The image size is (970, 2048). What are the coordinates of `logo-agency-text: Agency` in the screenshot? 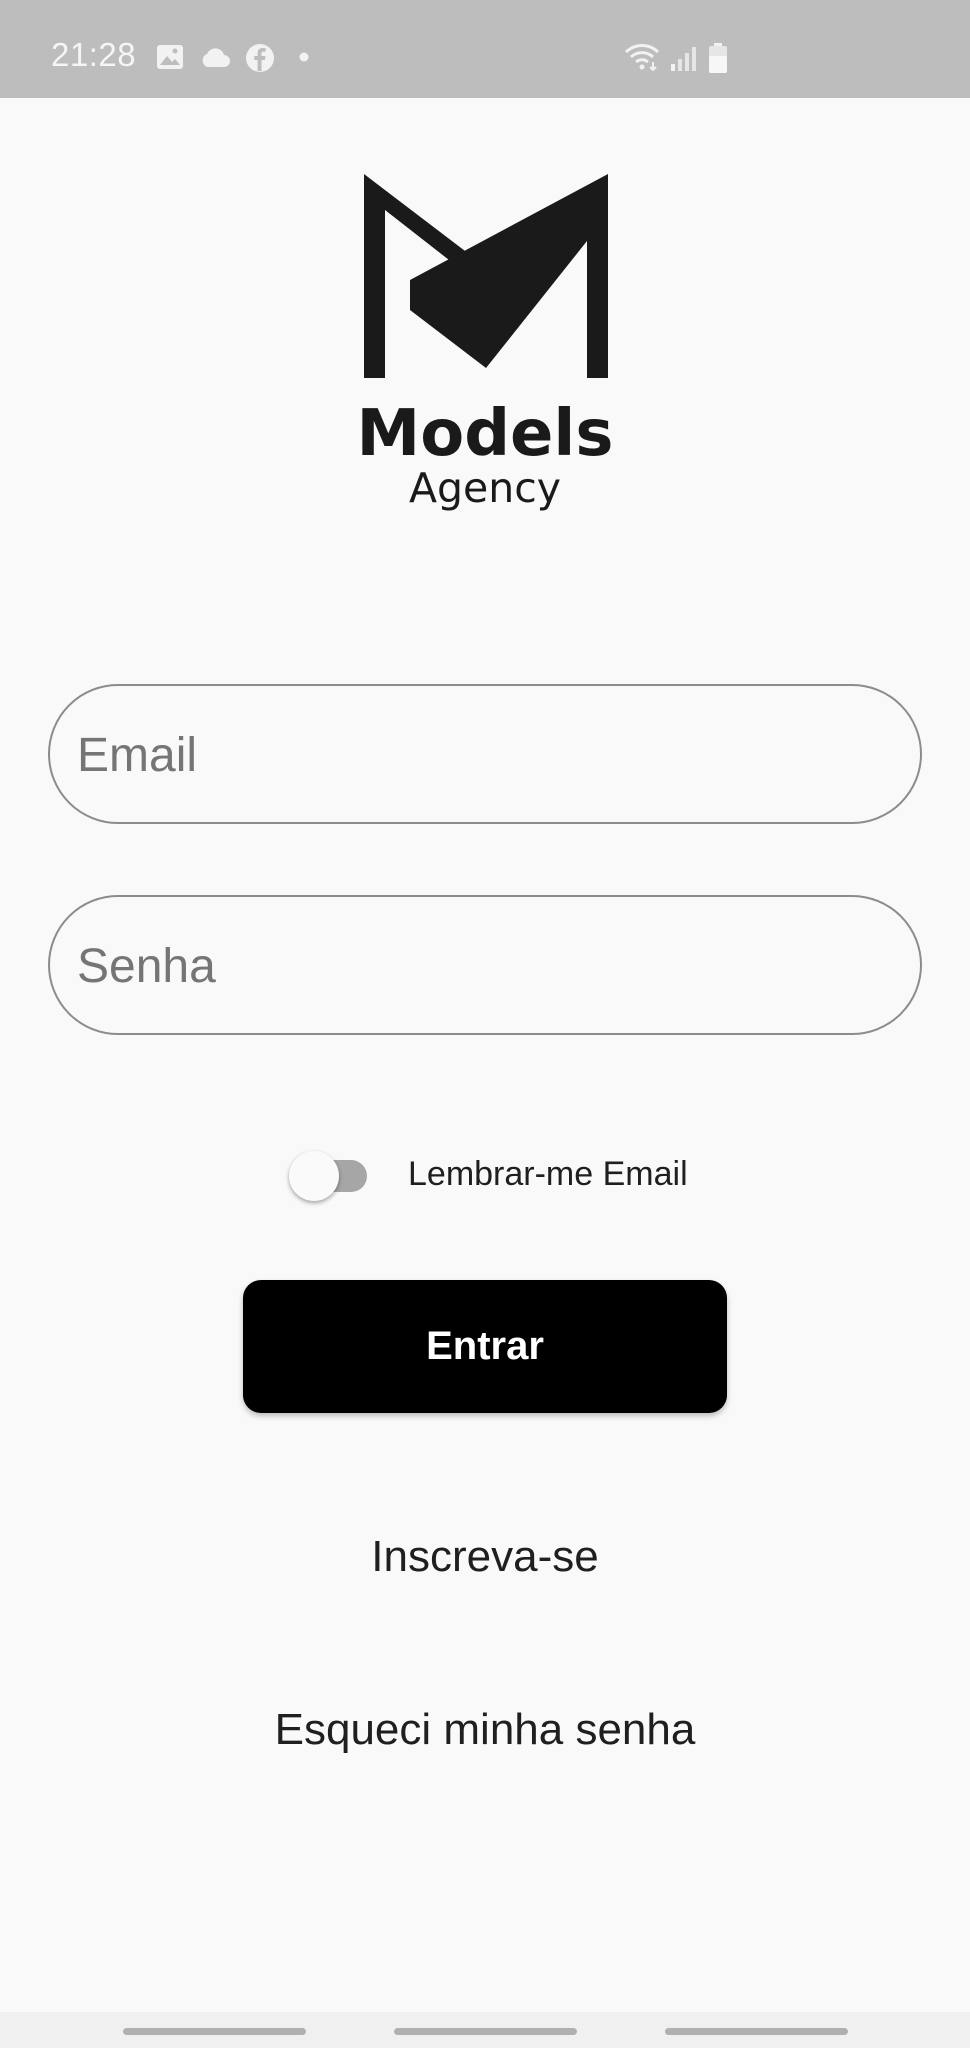 It's located at (485, 488).